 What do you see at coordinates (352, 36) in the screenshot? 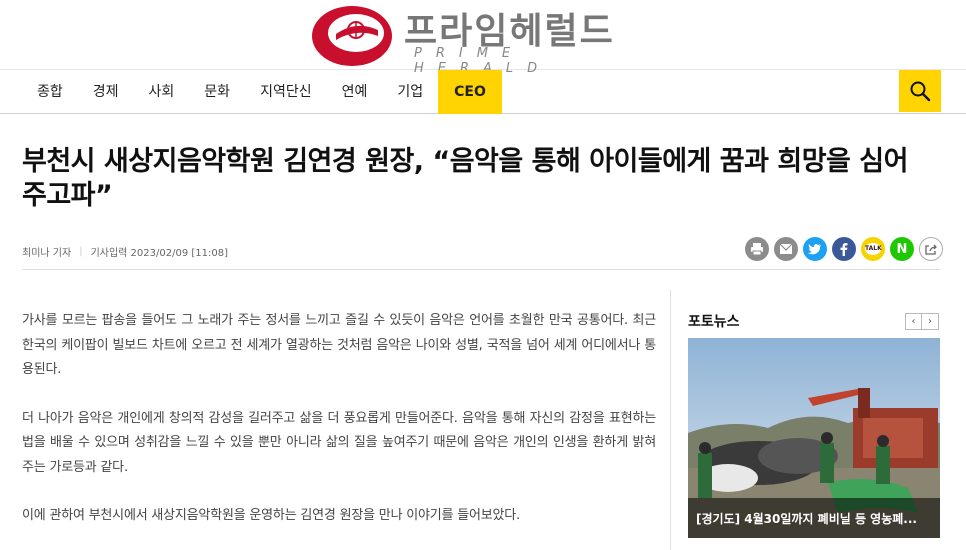
I see `logo-mark-icon` at bounding box center [352, 36].